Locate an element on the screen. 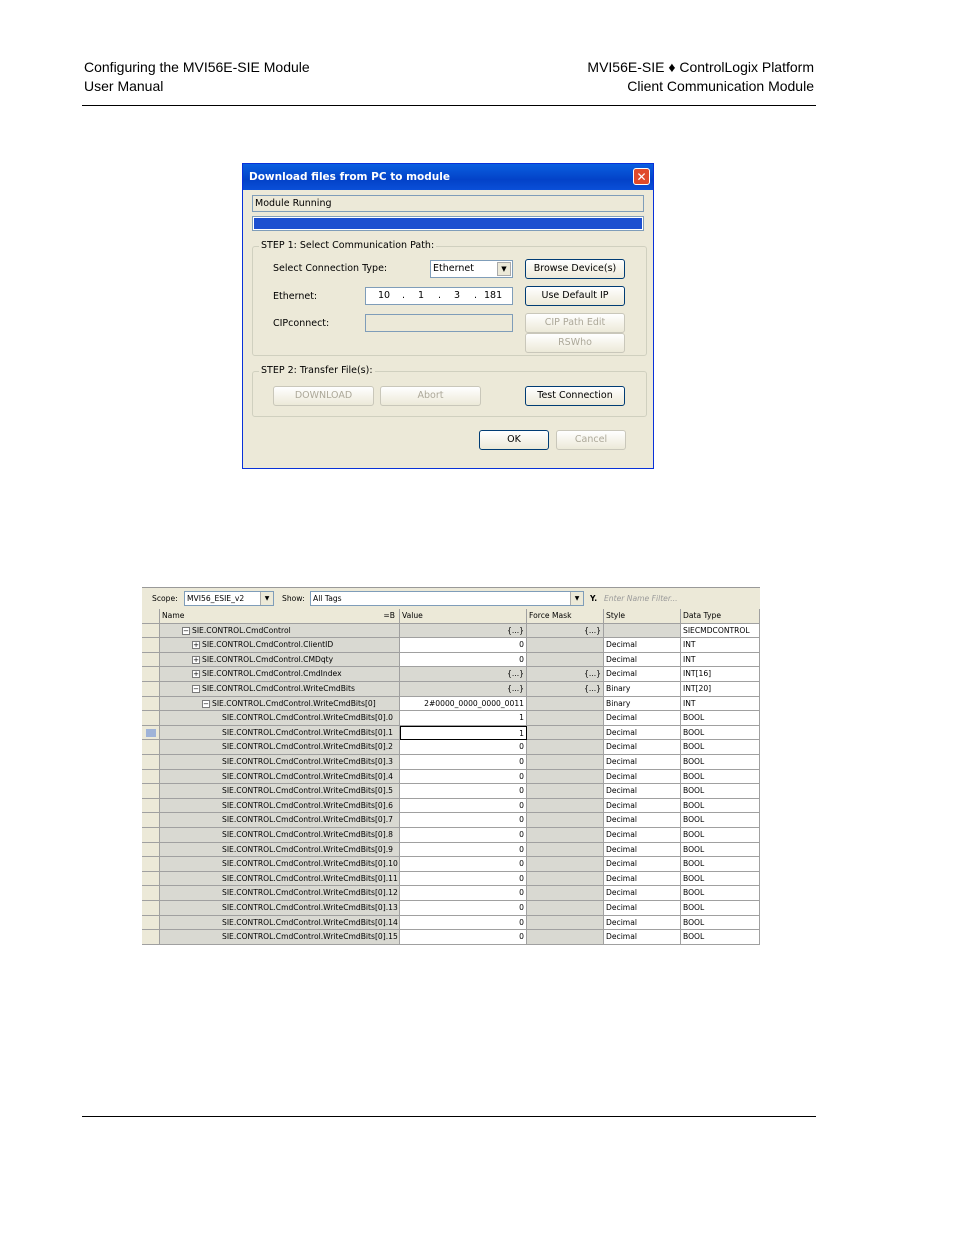  ip-address-field: 10 . 1 . 3 . 181 is located at coordinates (439, 296).